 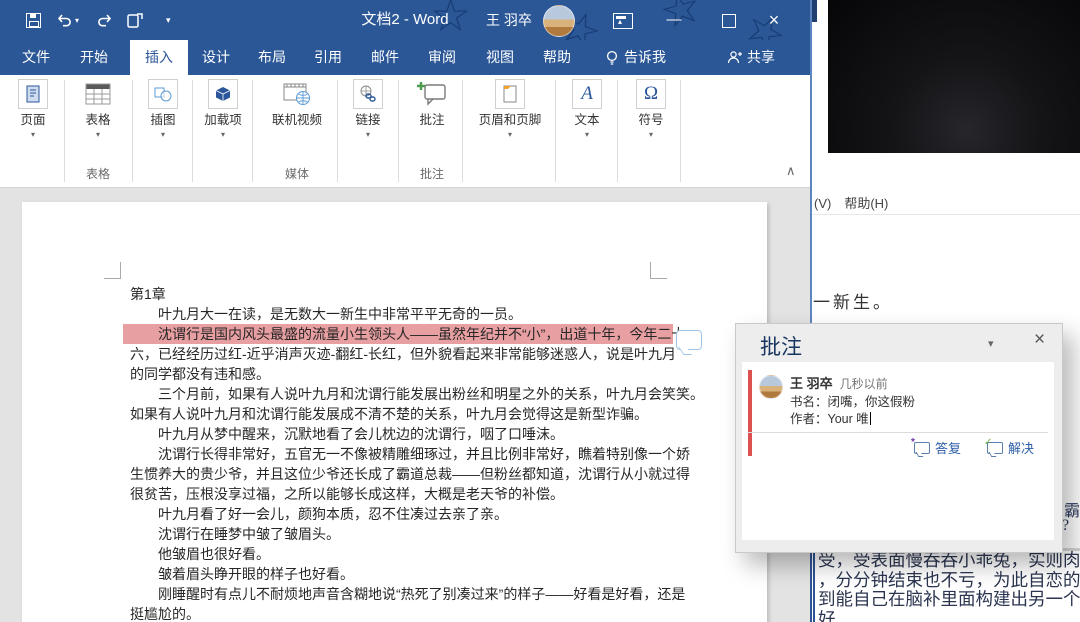 What do you see at coordinates (851, 202) in the screenshot?
I see `background-menu-bar: (V) 帮助(H)` at bounding box center [851, 202].